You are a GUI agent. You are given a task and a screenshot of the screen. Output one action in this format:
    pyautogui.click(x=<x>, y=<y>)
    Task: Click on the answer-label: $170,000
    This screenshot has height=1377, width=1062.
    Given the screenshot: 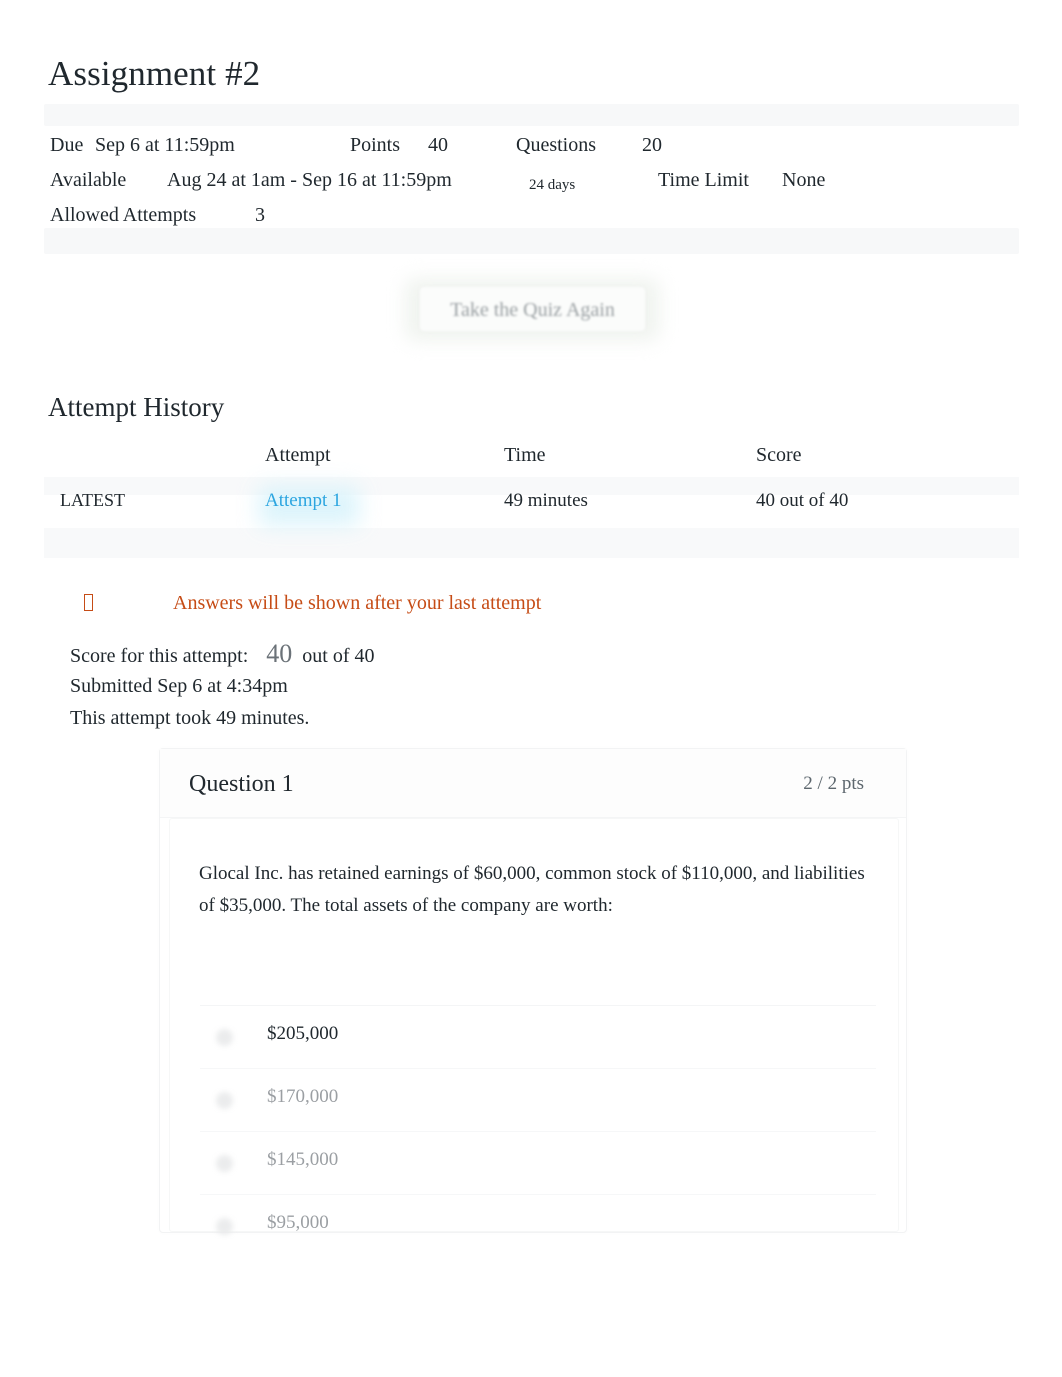 What is the action you would take?
    pyautogui.click(x=303, y=1096)
    